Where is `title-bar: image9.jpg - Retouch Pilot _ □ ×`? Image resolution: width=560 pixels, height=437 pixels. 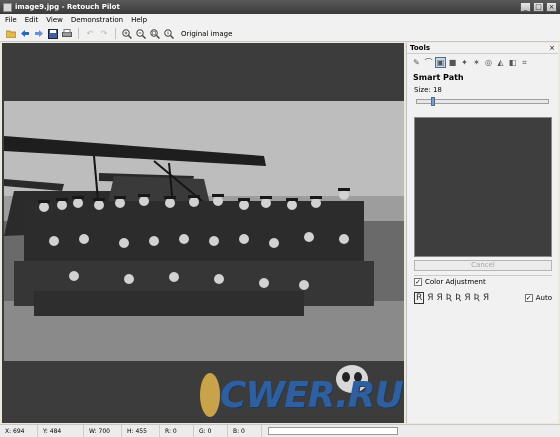
title-bar: image9.jpg - Retouch Pilot _ □ × is located at coordinates (280, 7).